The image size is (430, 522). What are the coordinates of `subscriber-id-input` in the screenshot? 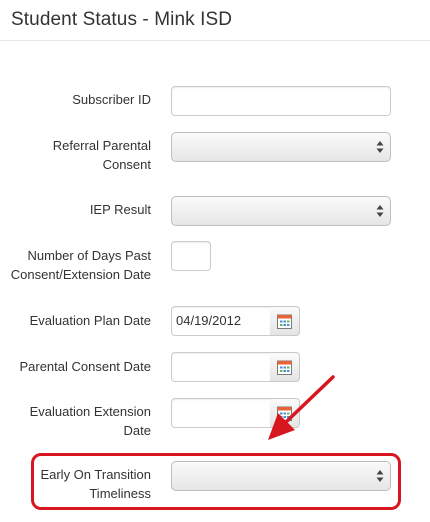 It's located at (281, 101).